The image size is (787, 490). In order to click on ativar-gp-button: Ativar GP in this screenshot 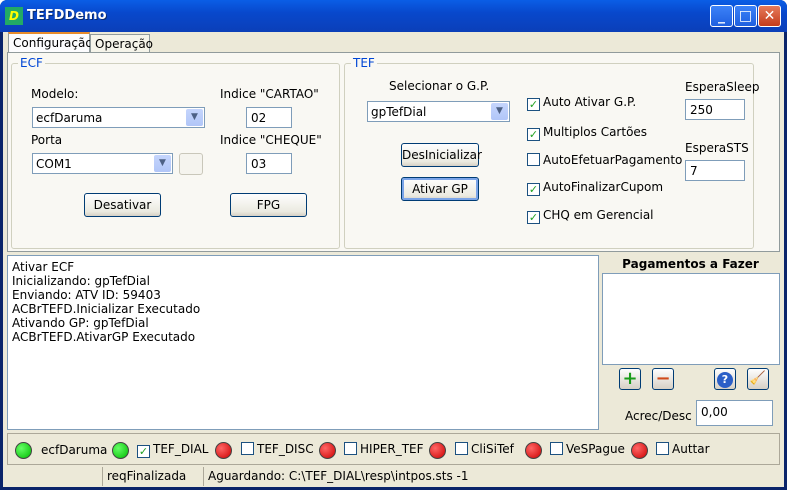, I will do `click(440, 189)`.